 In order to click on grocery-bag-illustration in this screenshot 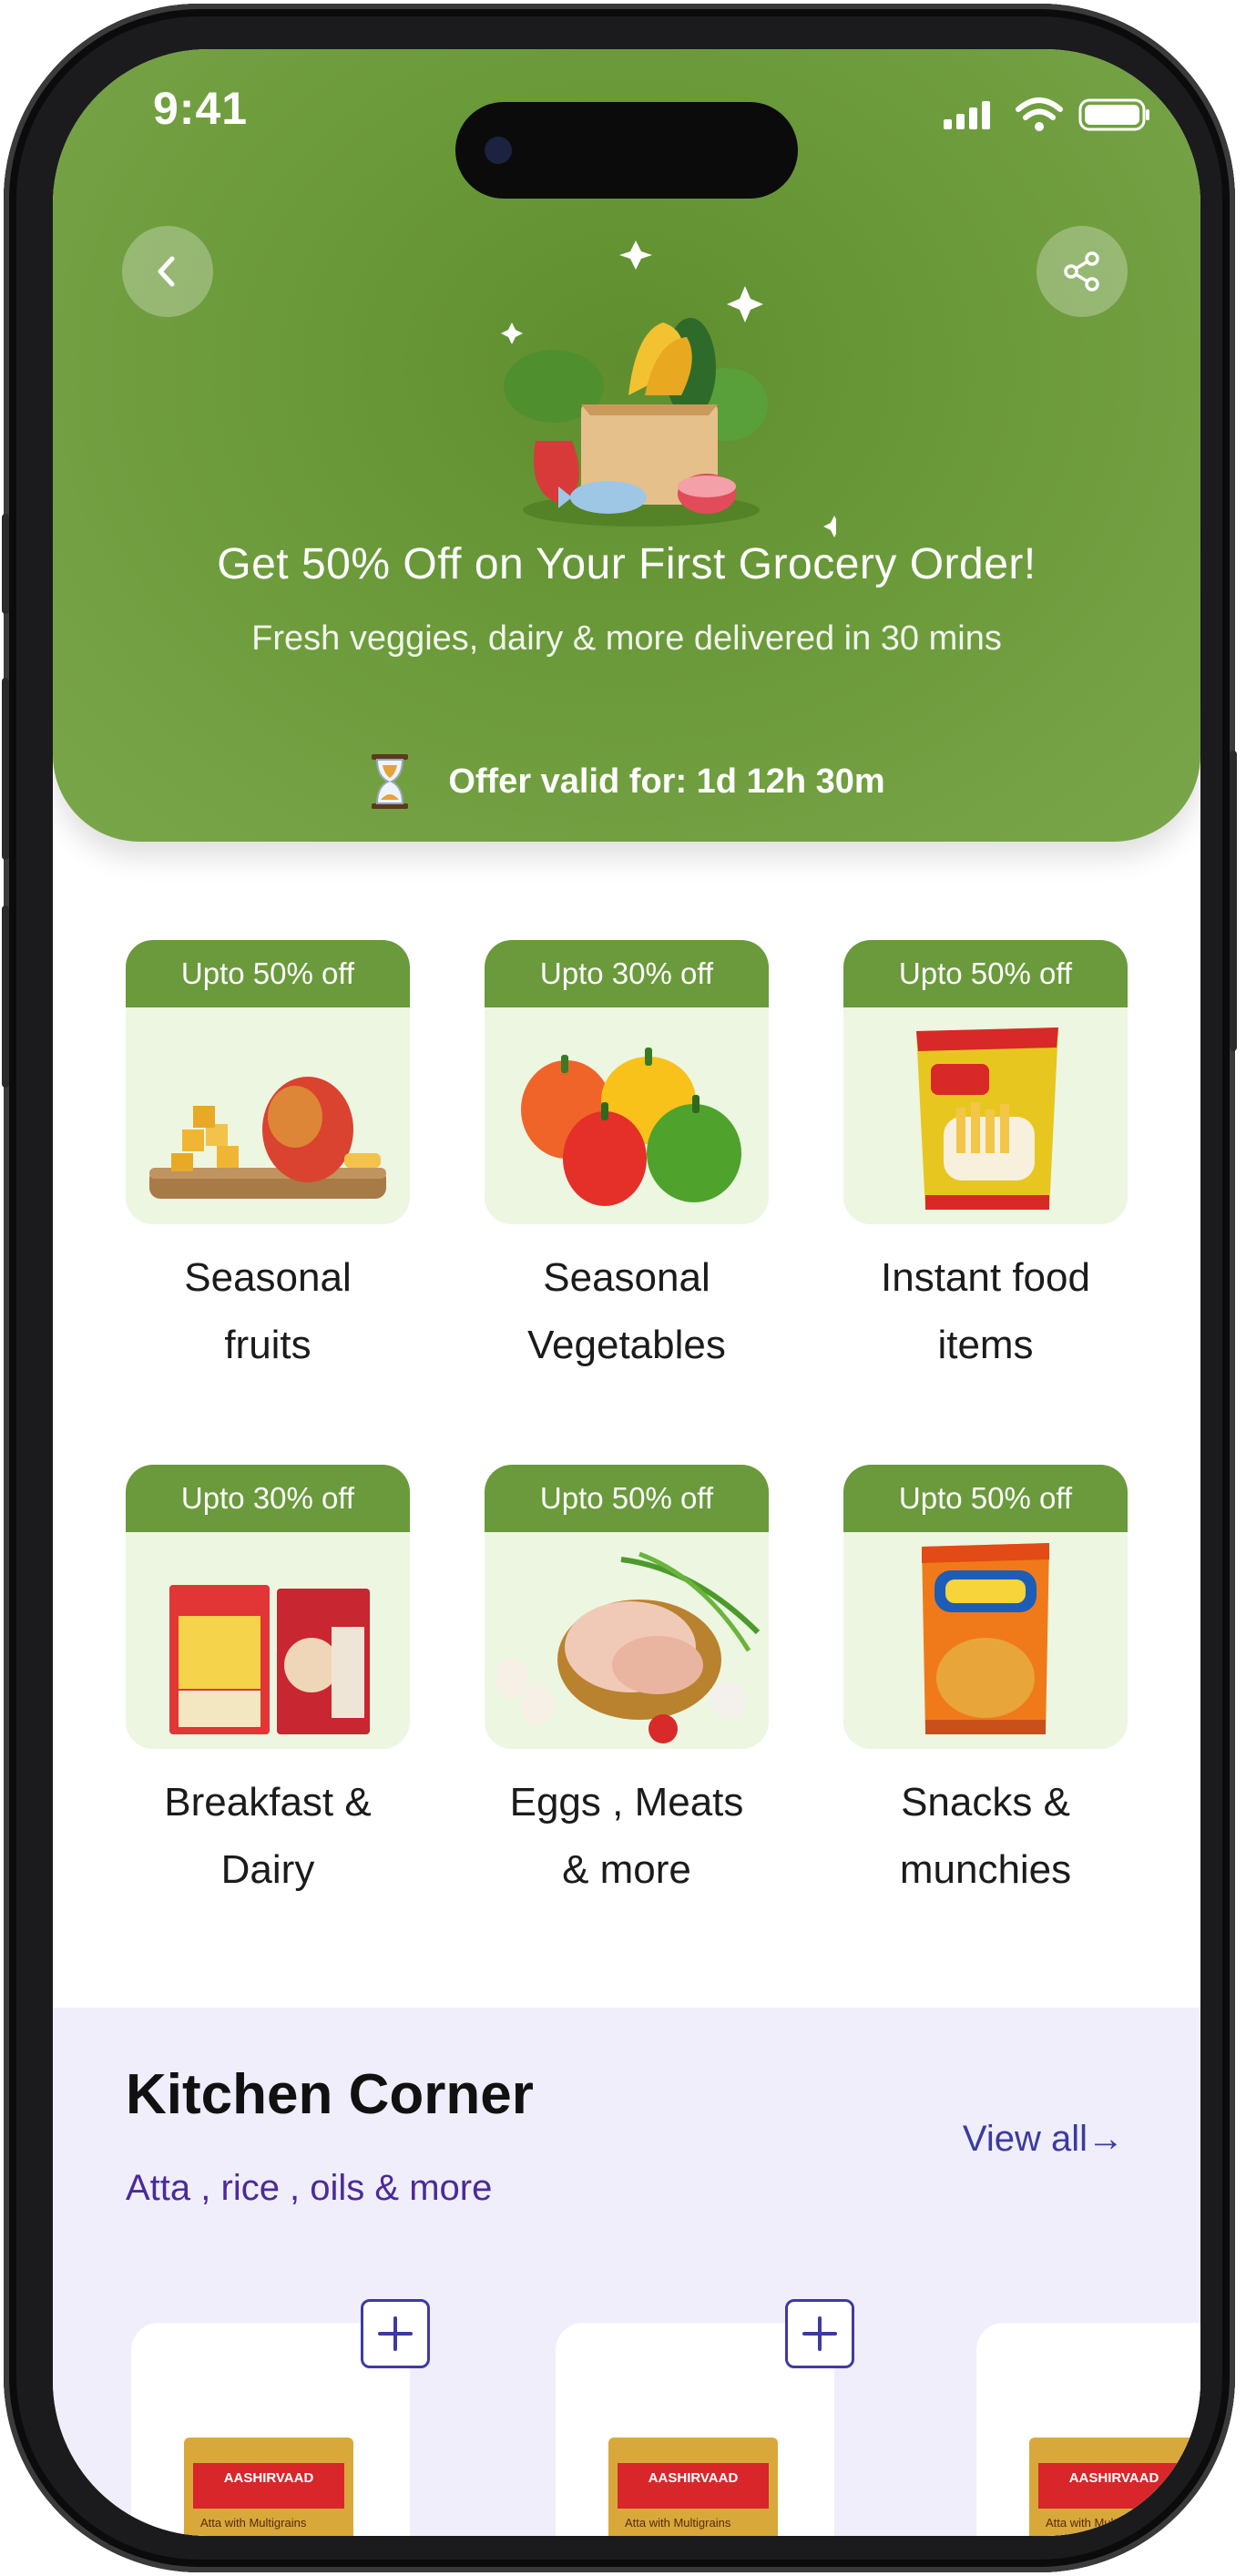, I will do `click(668, 388)`.